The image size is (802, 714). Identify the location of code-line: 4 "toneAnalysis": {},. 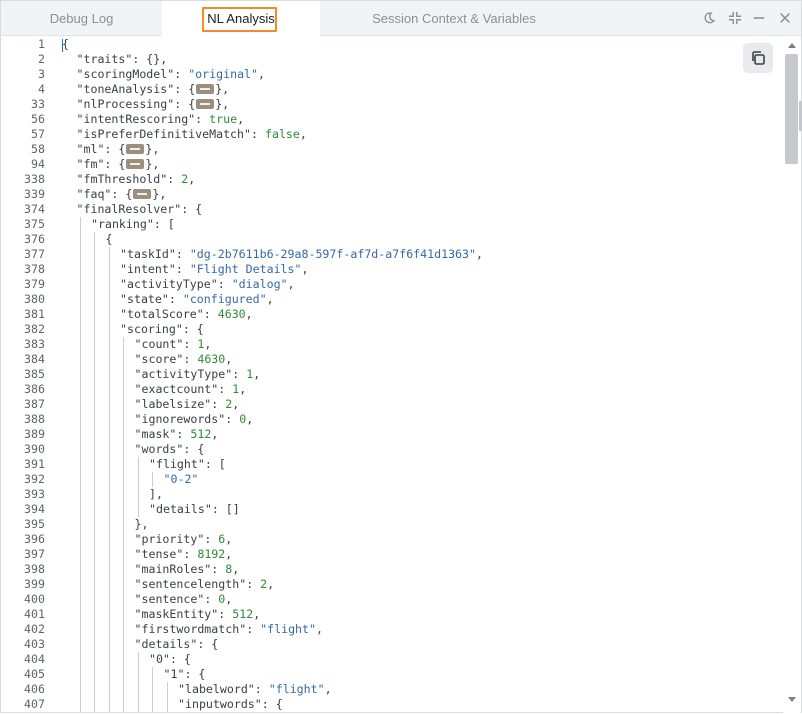
(391, 89).